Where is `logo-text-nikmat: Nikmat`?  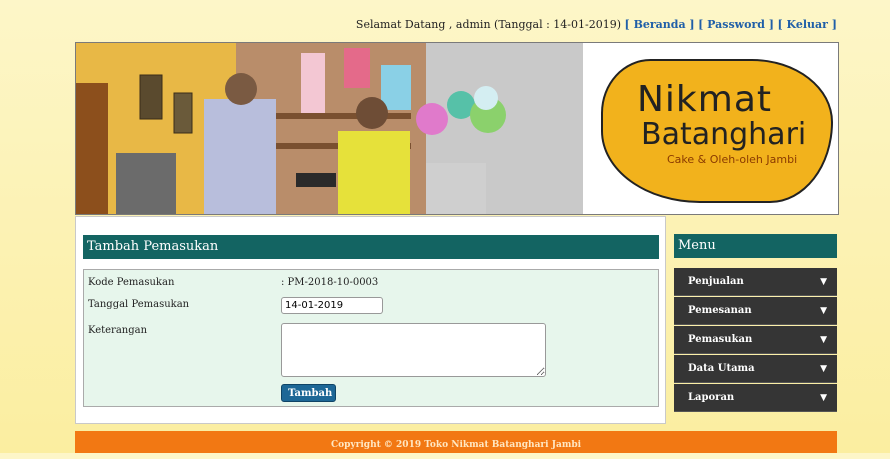
logo-text-nikmat: Nikmat is located at coordinates (705, 99).